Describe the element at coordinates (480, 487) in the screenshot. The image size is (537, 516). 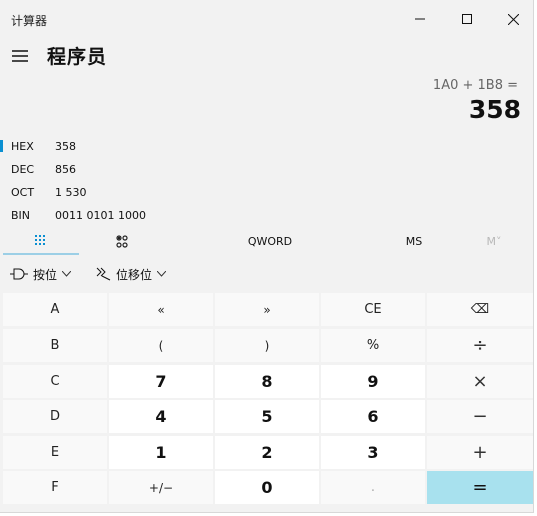
I see `equals-key: =` at that location.